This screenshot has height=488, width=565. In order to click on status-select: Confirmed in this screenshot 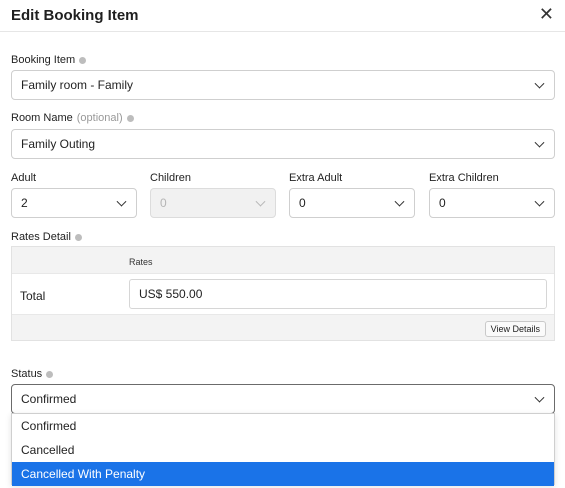, I will do `click(283, 399)`.